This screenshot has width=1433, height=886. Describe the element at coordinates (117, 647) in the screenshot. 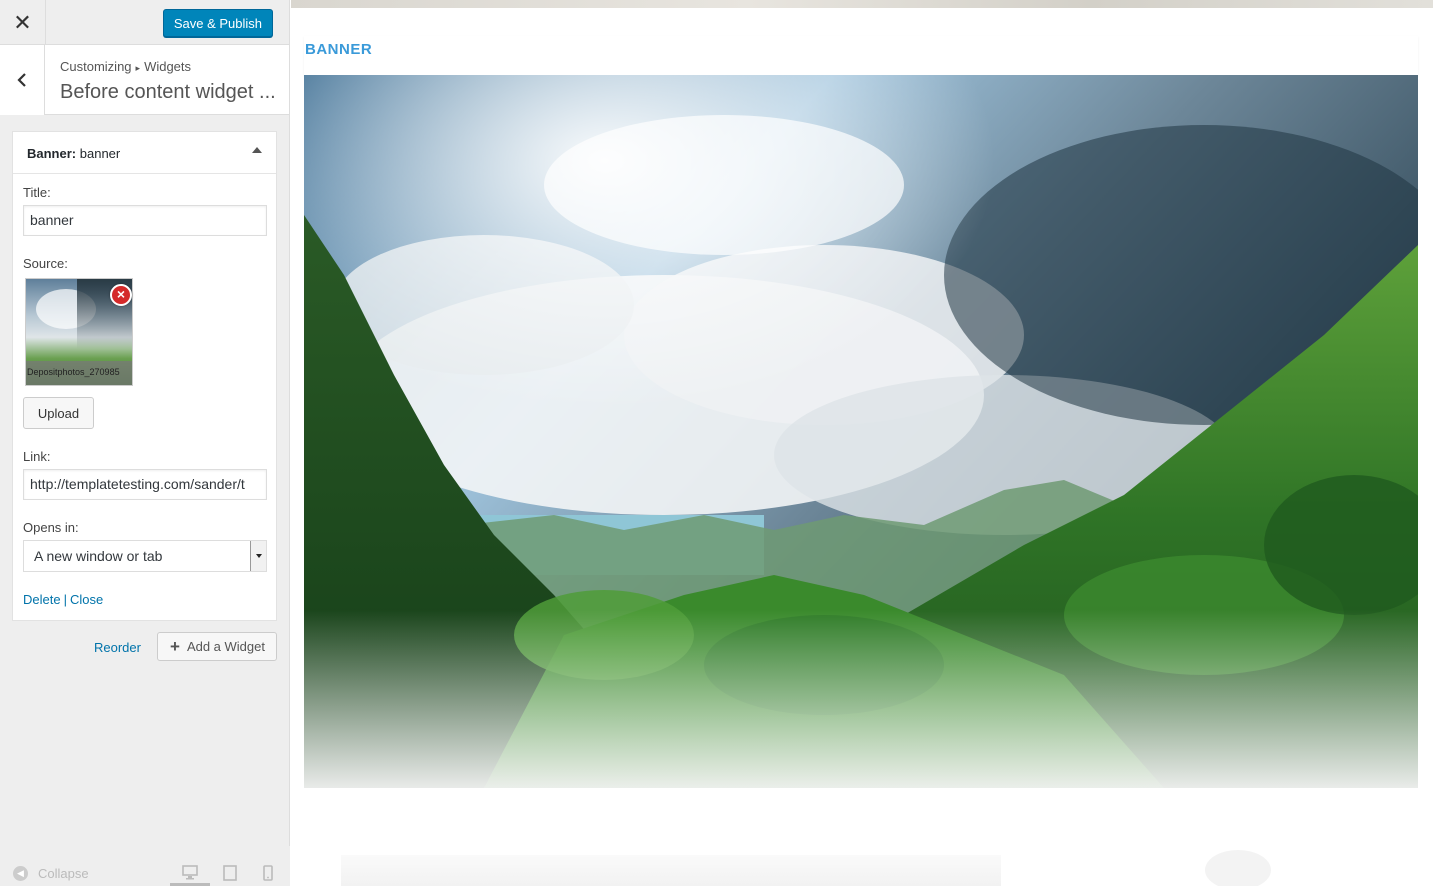

I see `reorder-link: Reorder` at that location.